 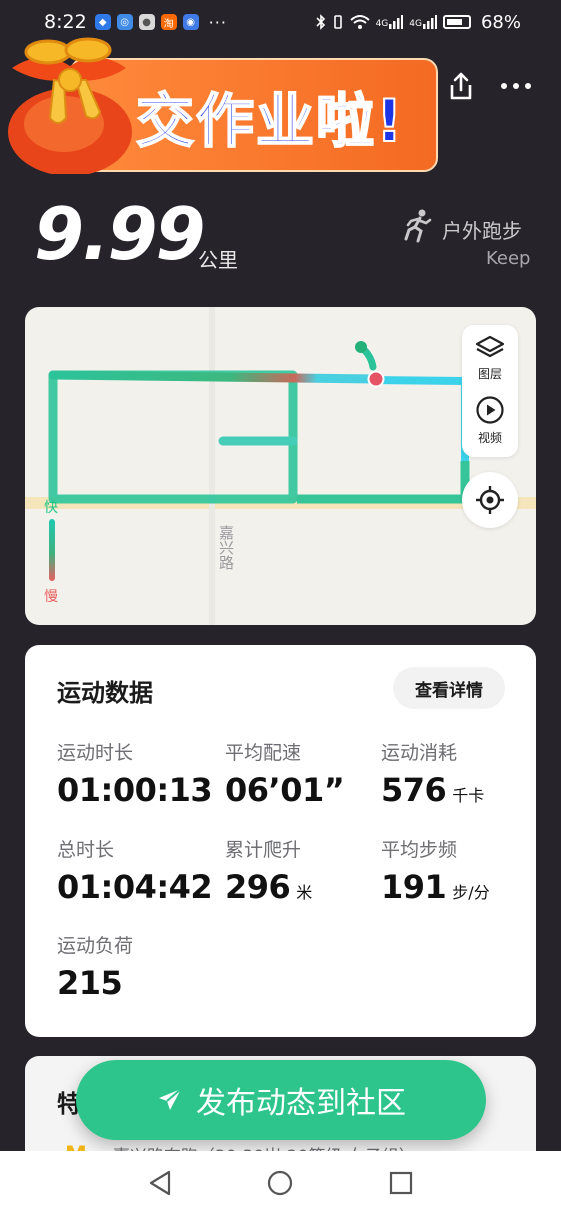 I want to click on stats-title: 运动数据, so click(x=105, y=693).